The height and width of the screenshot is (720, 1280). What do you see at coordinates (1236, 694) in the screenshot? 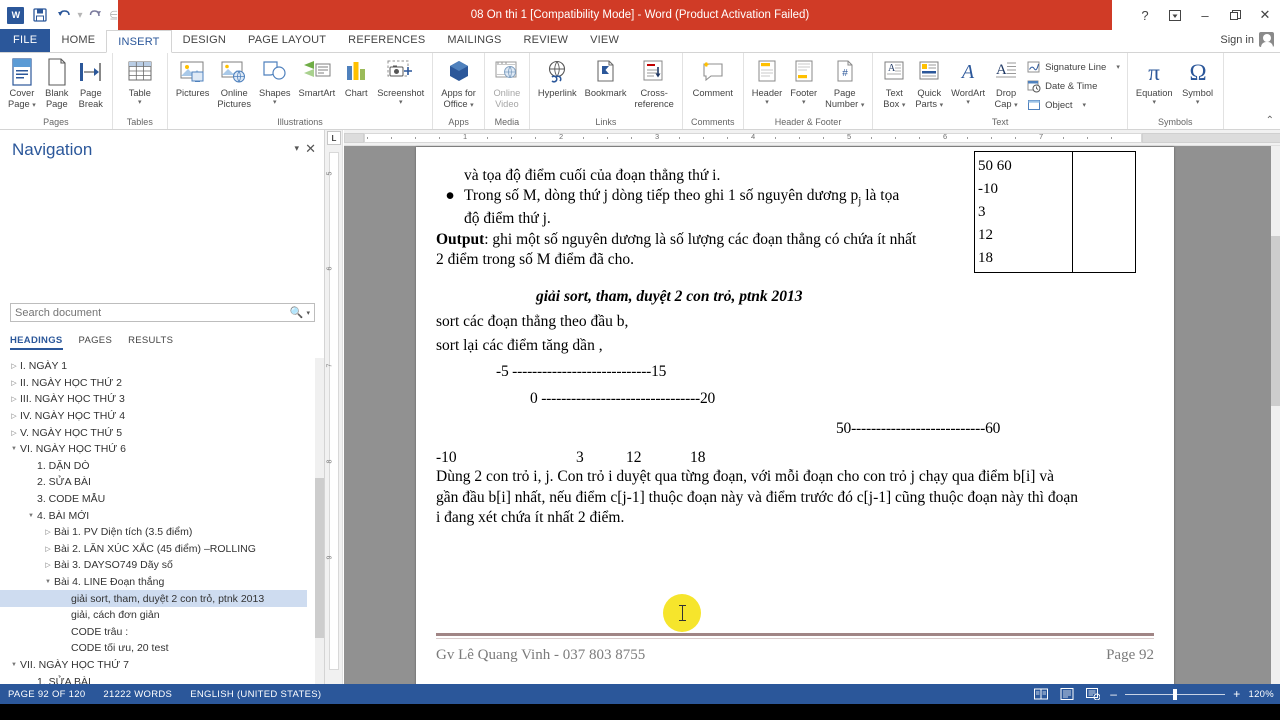
I see `zoom-in-button: +` at bounding box center [1236, 694].